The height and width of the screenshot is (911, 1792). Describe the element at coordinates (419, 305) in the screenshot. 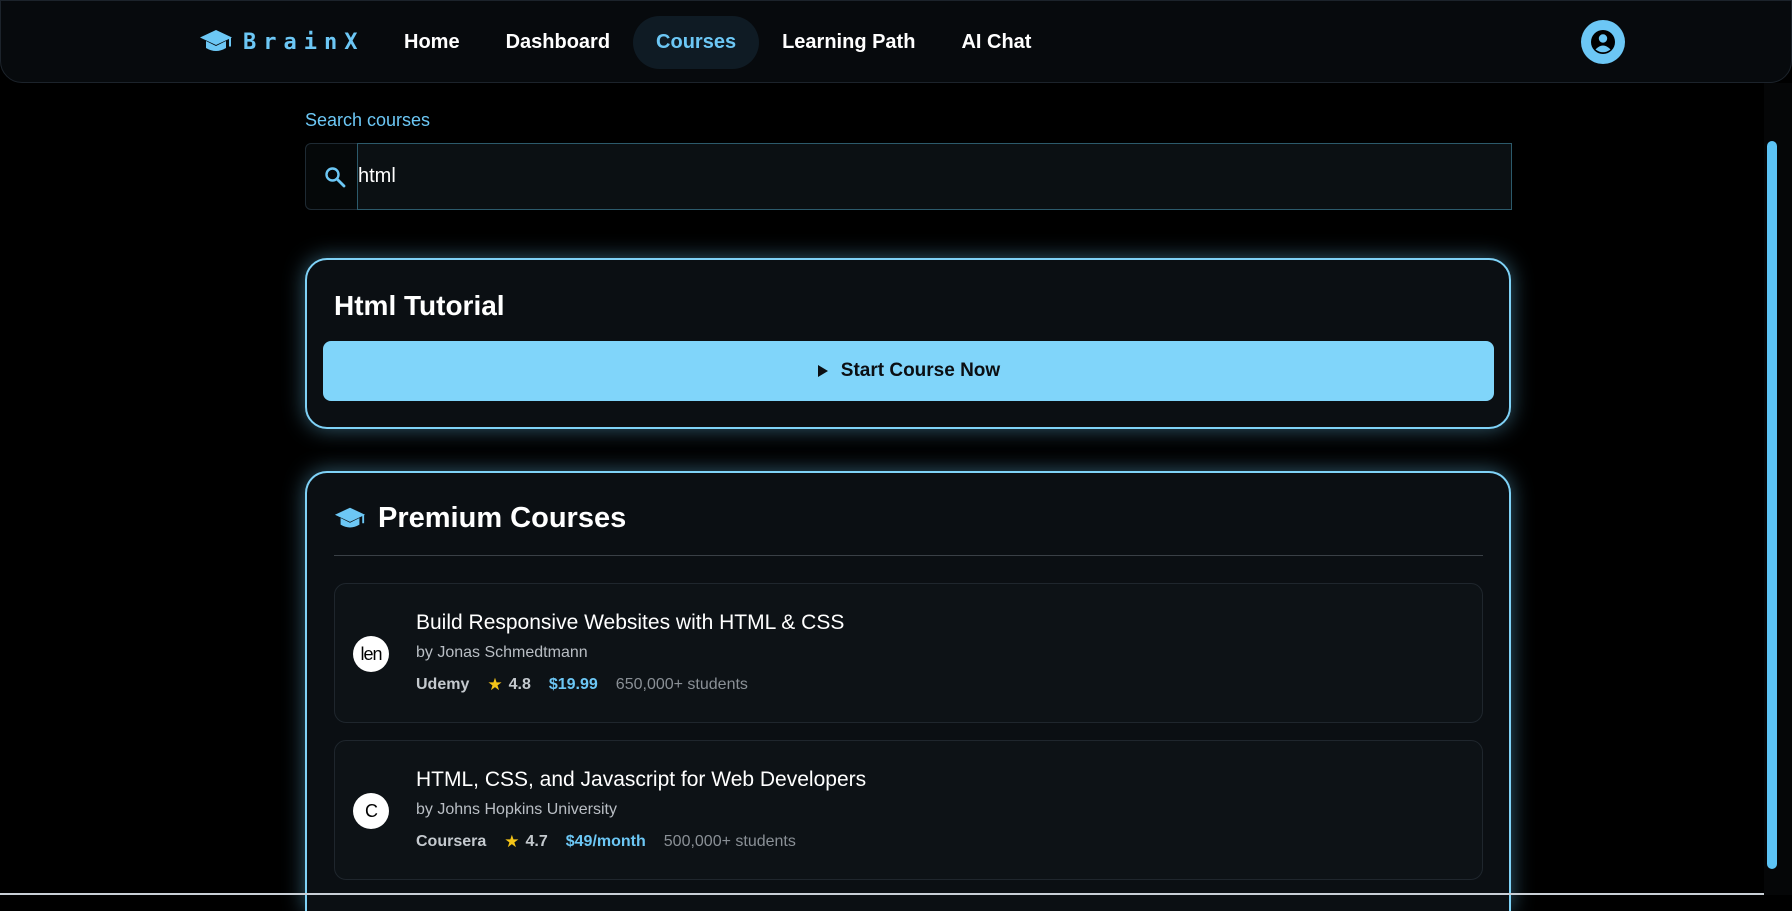

I see `tutorial-title: Html Tutorial` at that location.